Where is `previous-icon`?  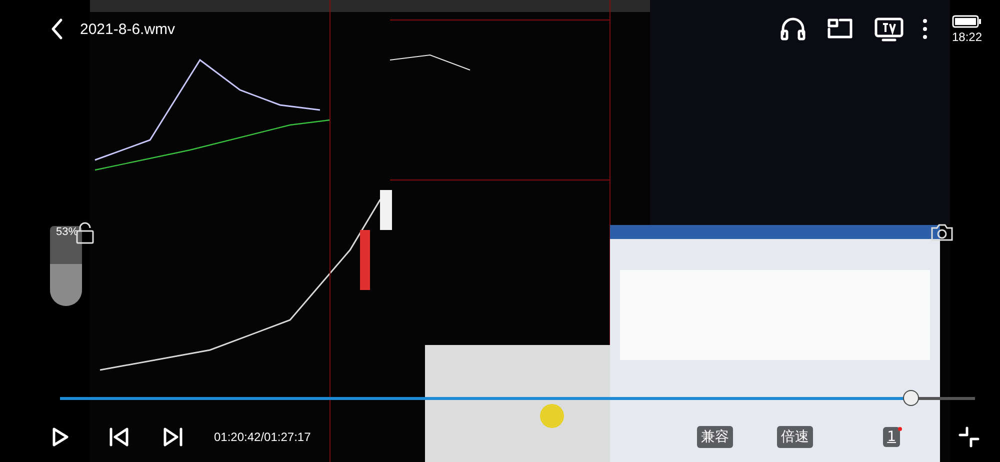 previous-icon is located at coordinates (119, 437).